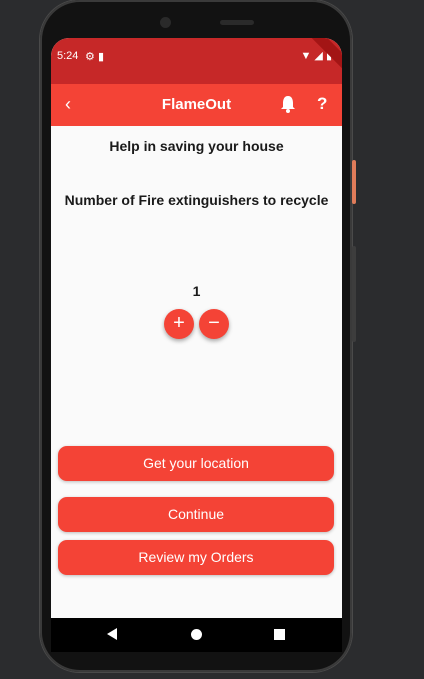  I want to click on bell-icon, so click(288, 104).